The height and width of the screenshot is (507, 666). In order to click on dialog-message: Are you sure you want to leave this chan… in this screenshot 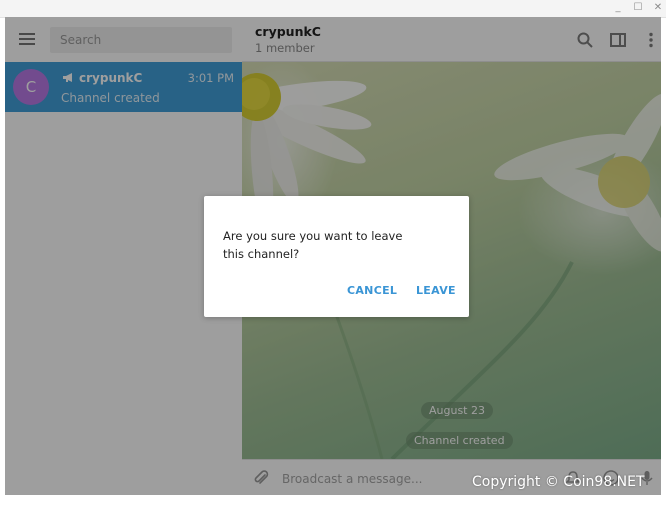, I will do `click(313, 245)`.